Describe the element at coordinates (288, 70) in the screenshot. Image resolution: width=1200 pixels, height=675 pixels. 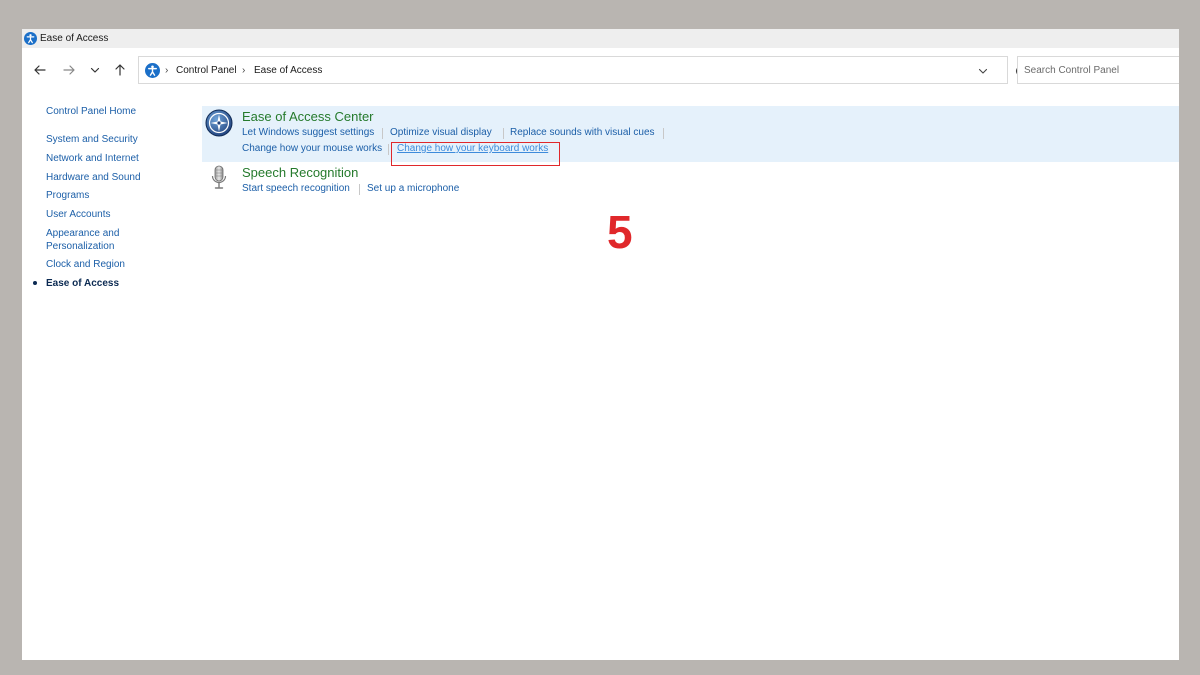
I see `breadcrumb-ease-of-access: Ease of Access` at that location.